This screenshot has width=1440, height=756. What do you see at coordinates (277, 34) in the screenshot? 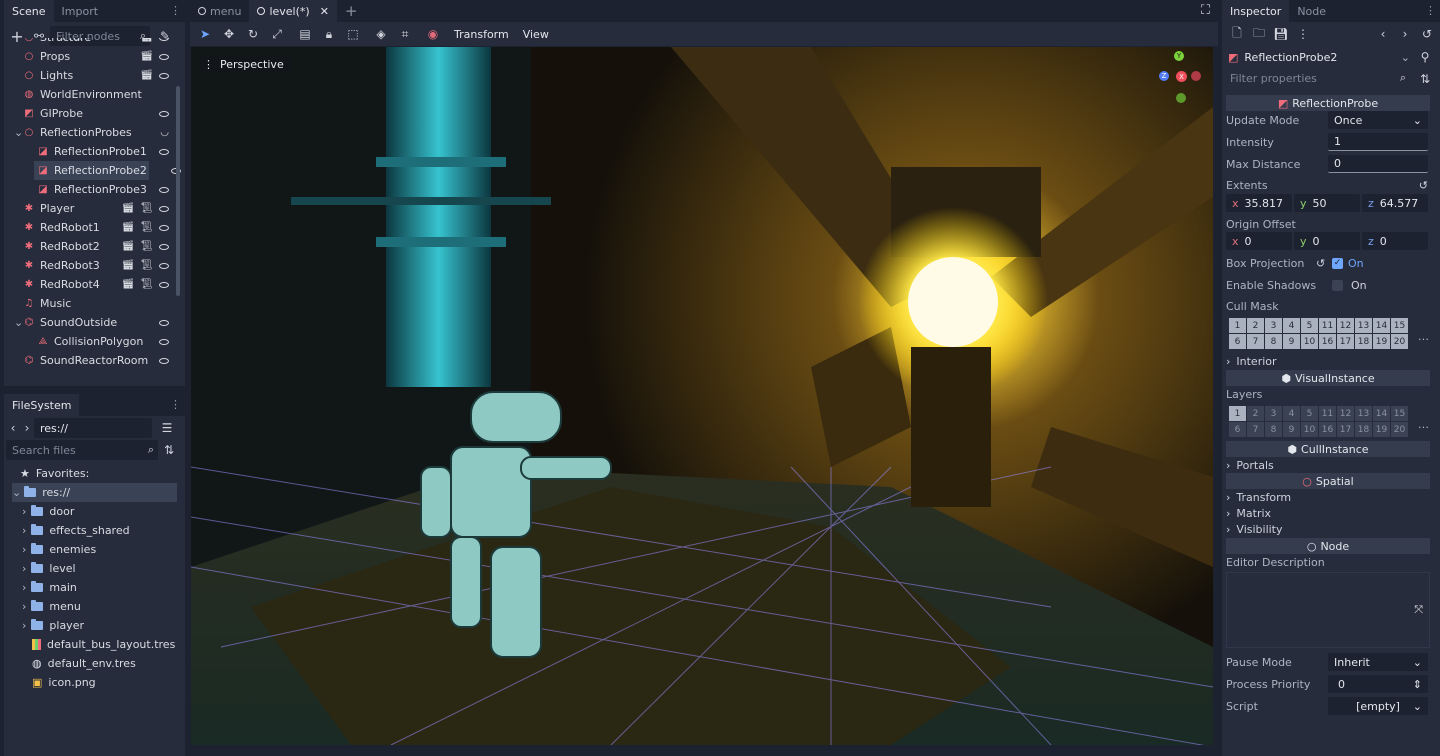
I see `scale-tool-icon: ⤢` at bounding box center [277, 34].